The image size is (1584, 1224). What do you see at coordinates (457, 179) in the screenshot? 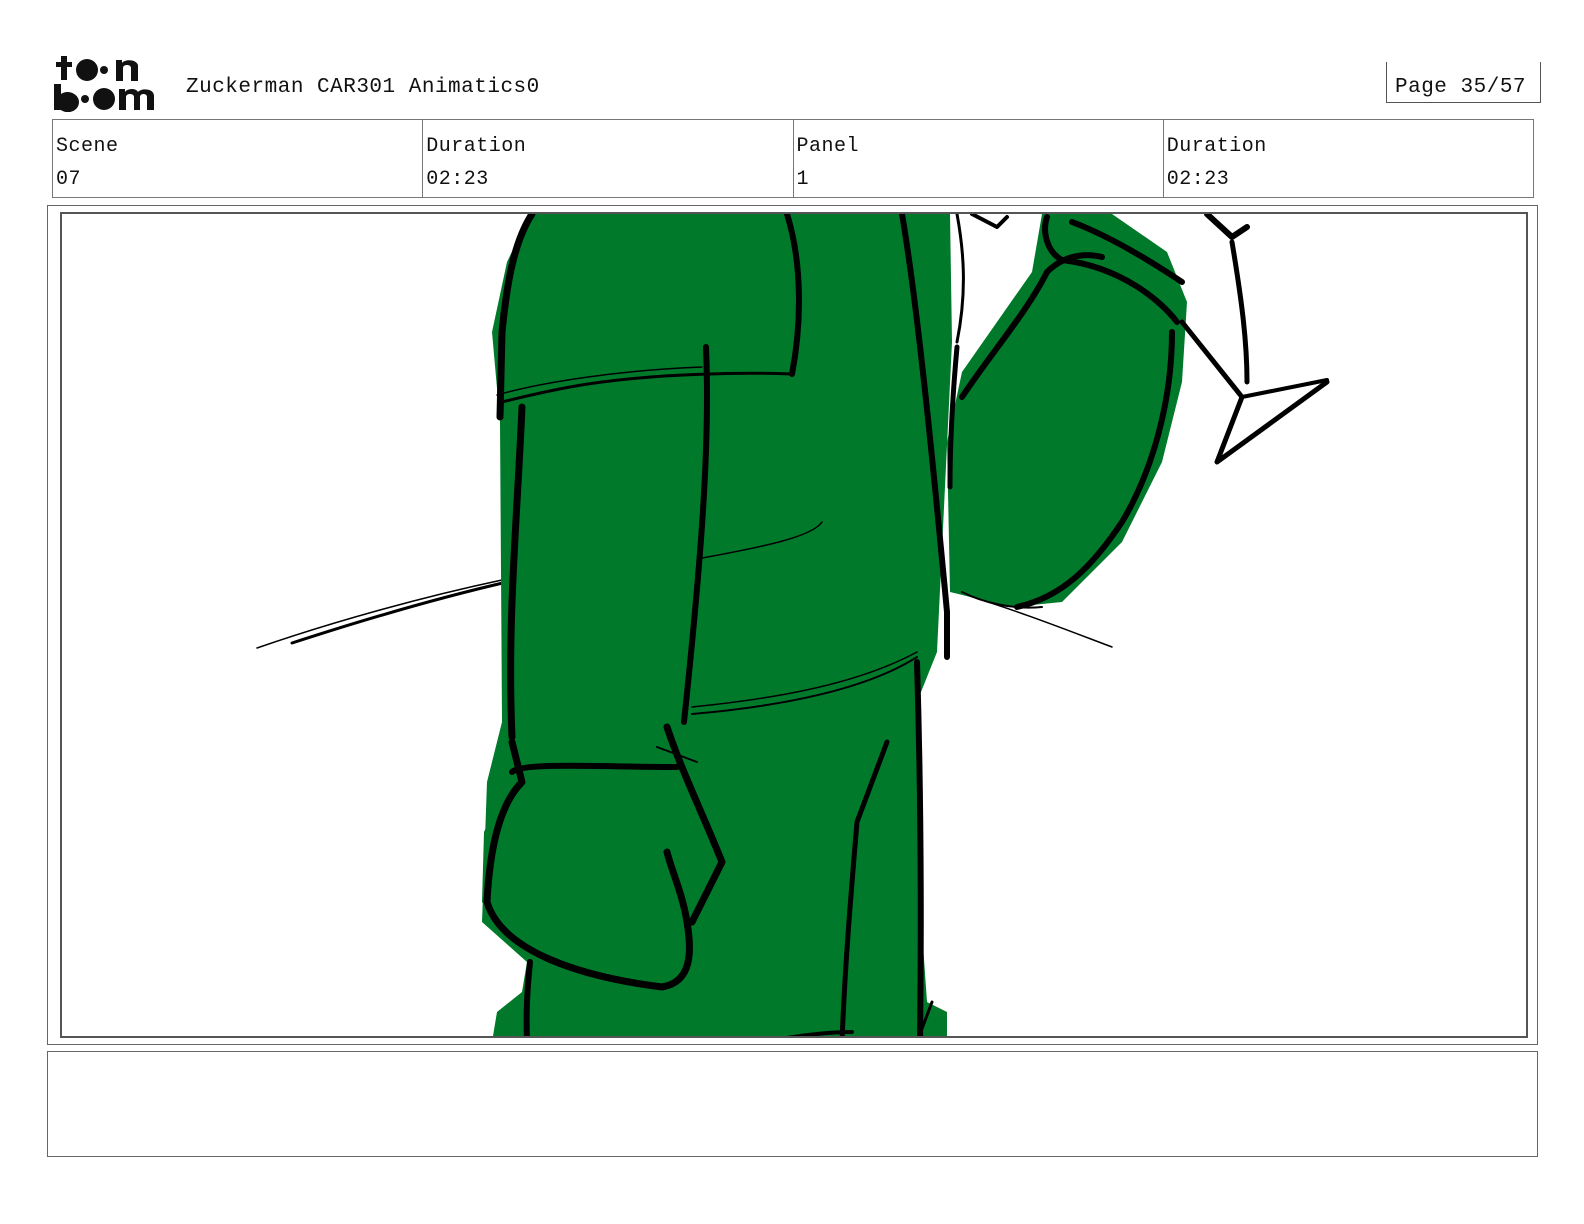
I see `scene-duration-value: 02:23` at bounding box center [457, 179].